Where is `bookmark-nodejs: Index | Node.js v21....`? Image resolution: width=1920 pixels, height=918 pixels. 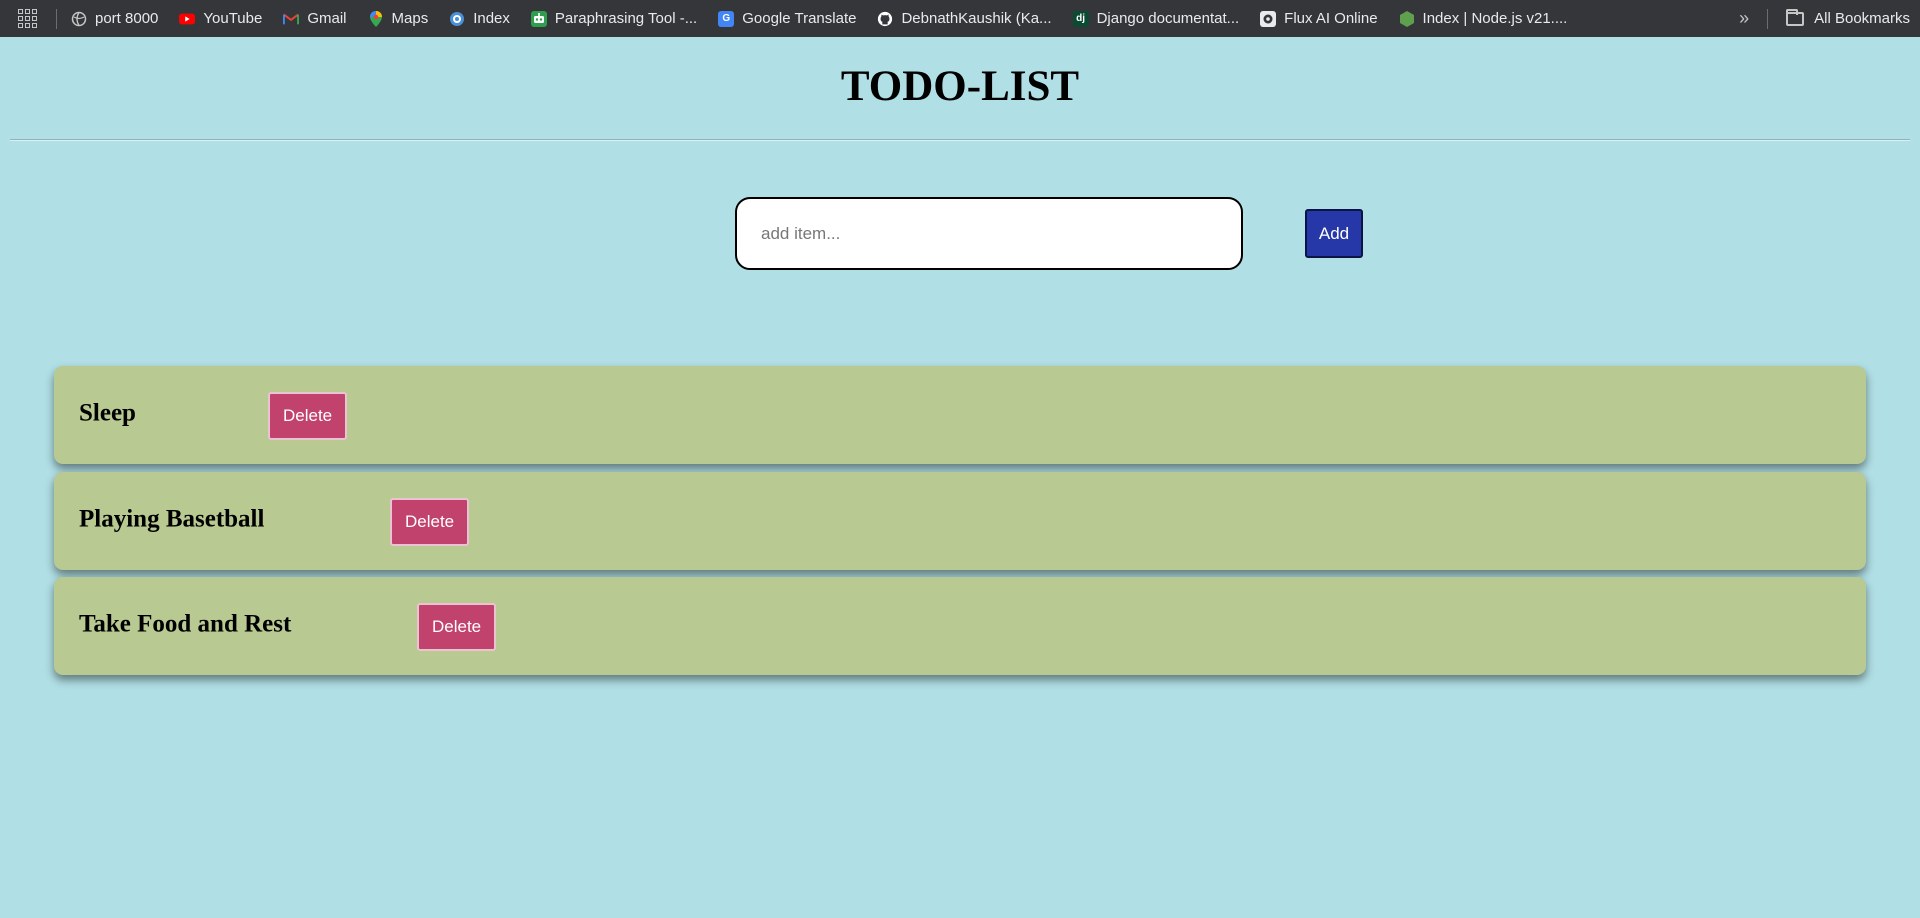 bookmark-nodejs: Index | Node.js v21.... is located at coordinates (1483, 18).